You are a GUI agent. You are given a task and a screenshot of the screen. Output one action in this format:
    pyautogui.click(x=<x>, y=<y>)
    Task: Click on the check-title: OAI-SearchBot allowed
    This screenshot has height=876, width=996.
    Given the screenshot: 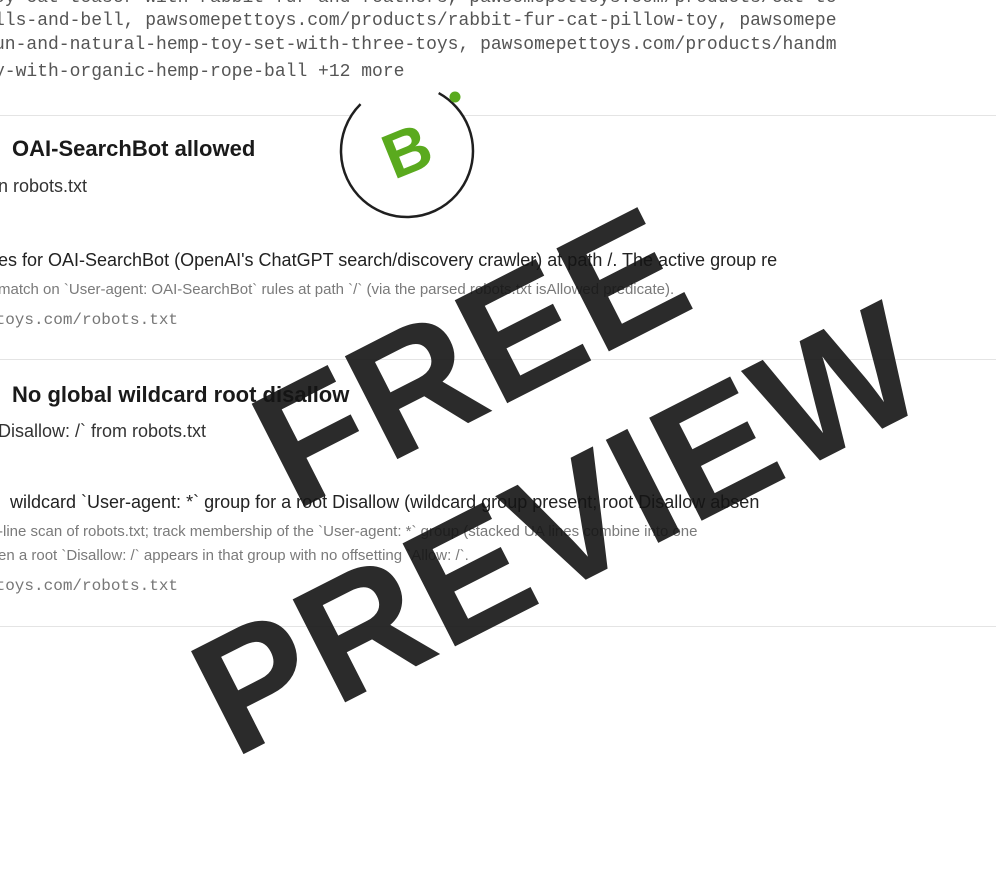 What is the action you would take?
    pyautogui.click(x=134, y=148)
    